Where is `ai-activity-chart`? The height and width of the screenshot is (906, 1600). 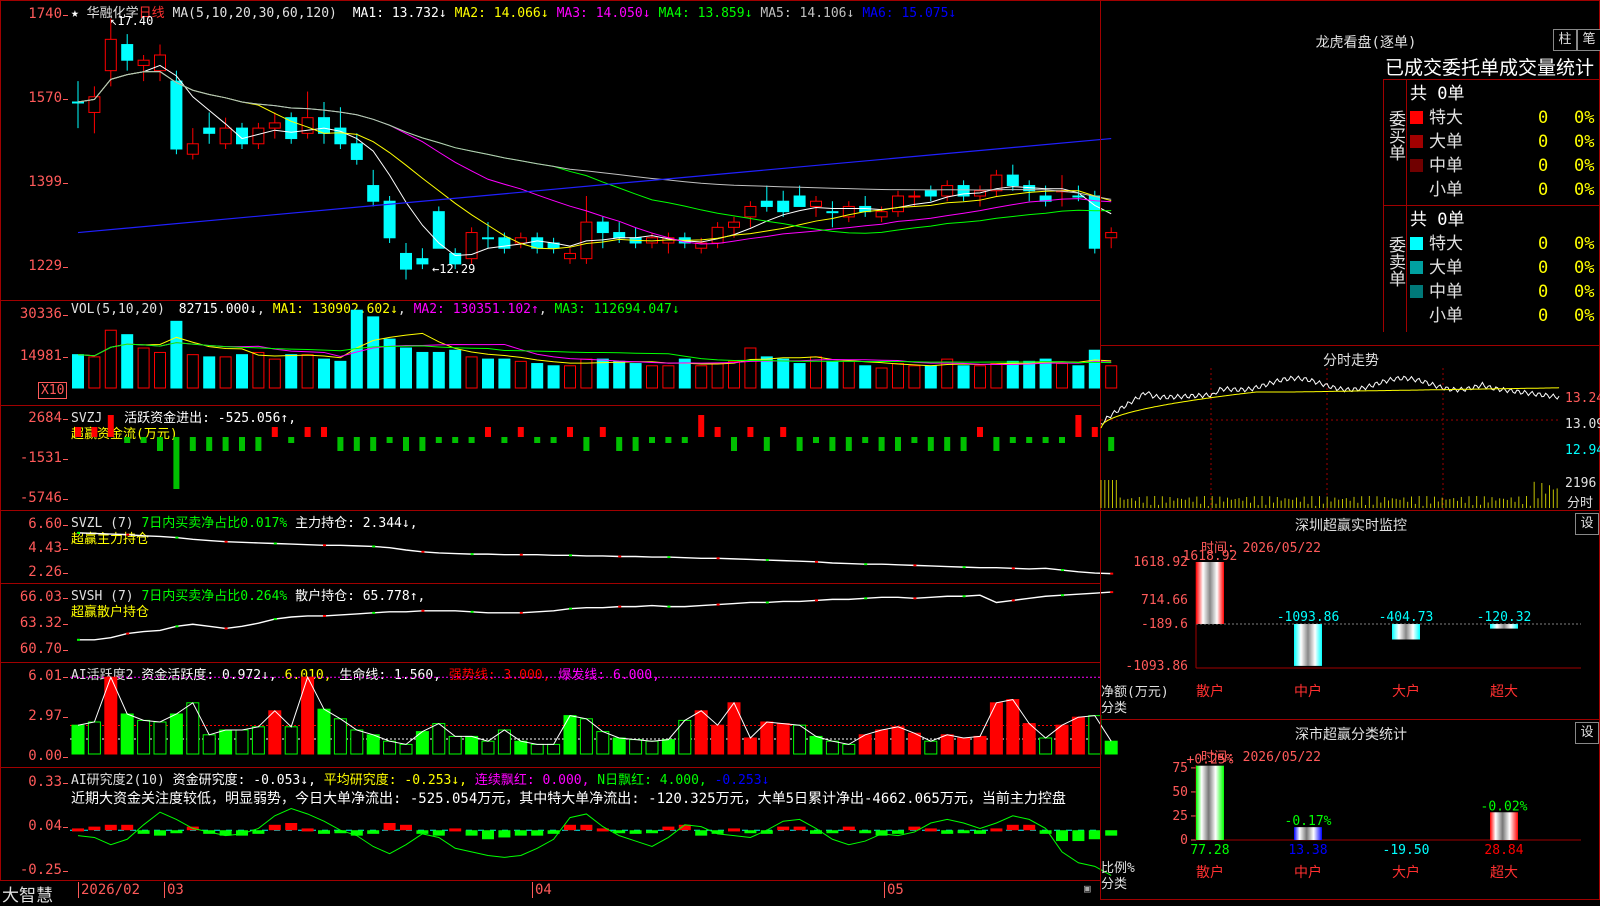
ai-activity-chart is located at coordinates (594, 715).